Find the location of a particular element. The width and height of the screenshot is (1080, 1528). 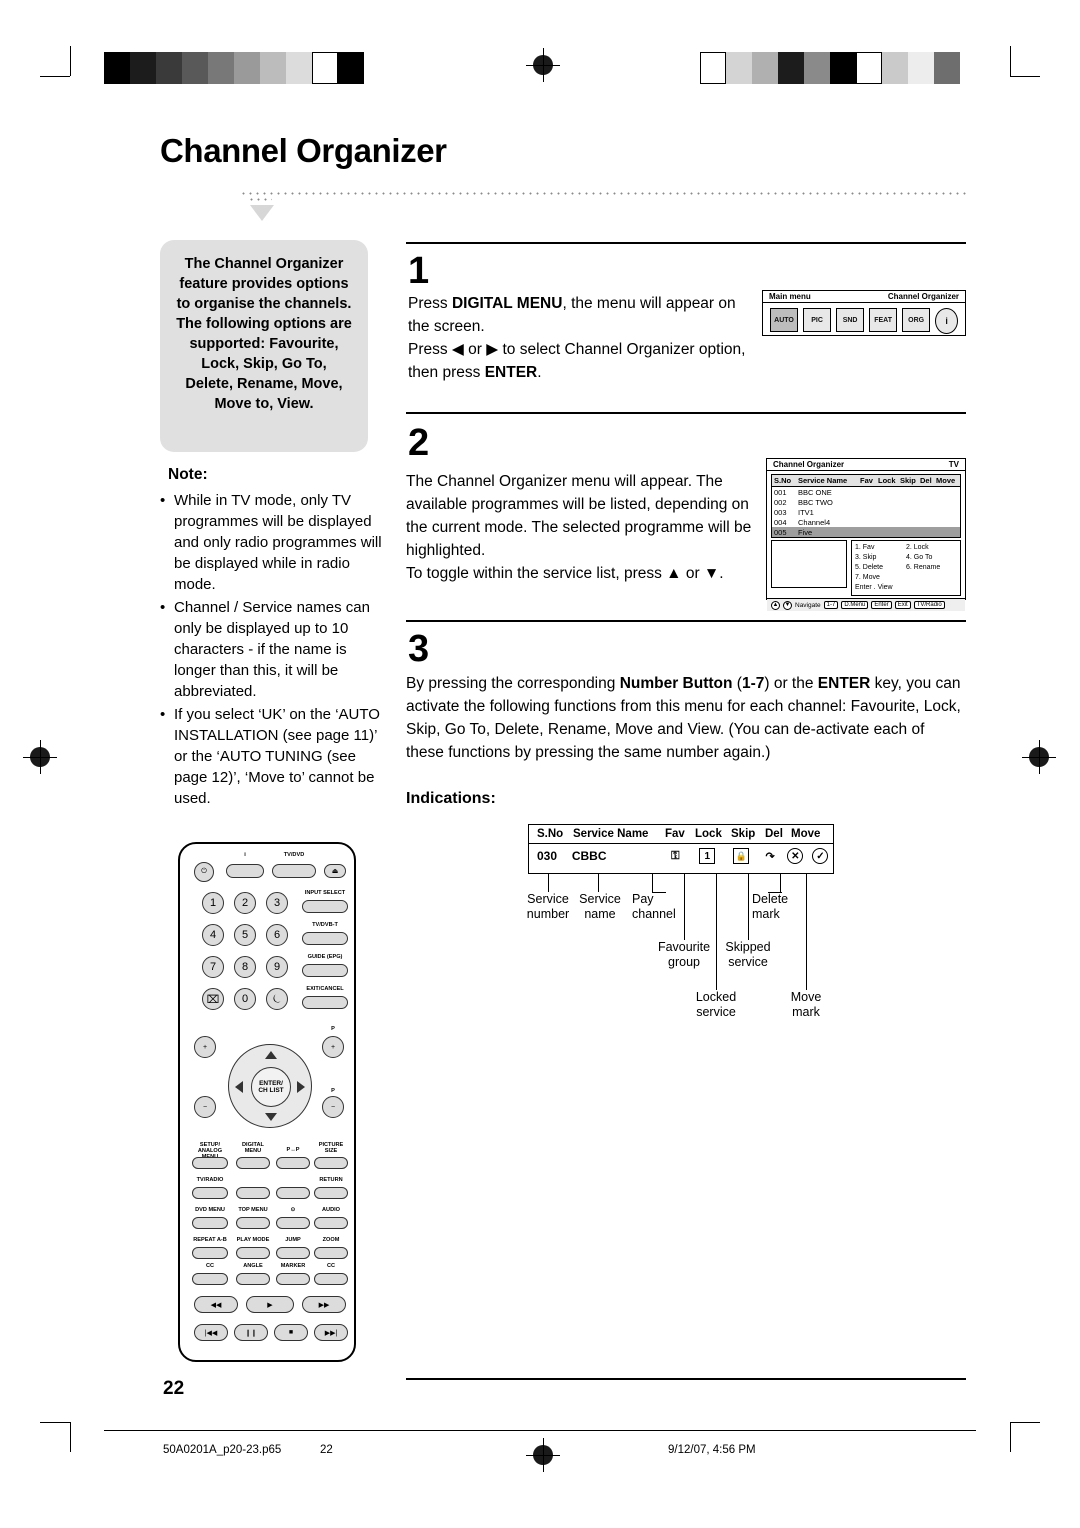

legend-item: 1. Fav is located at coordinates (865, 547).